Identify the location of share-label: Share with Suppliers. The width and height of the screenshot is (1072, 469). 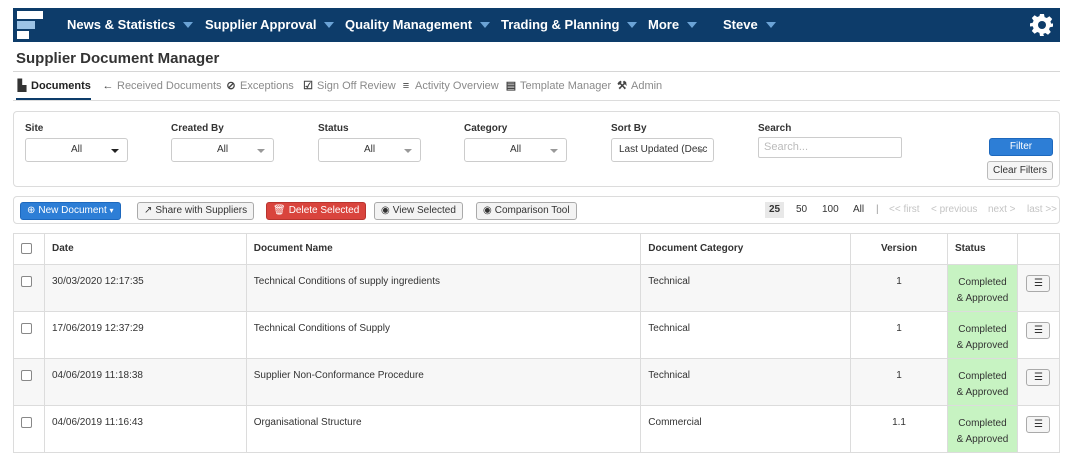
(201, 210).